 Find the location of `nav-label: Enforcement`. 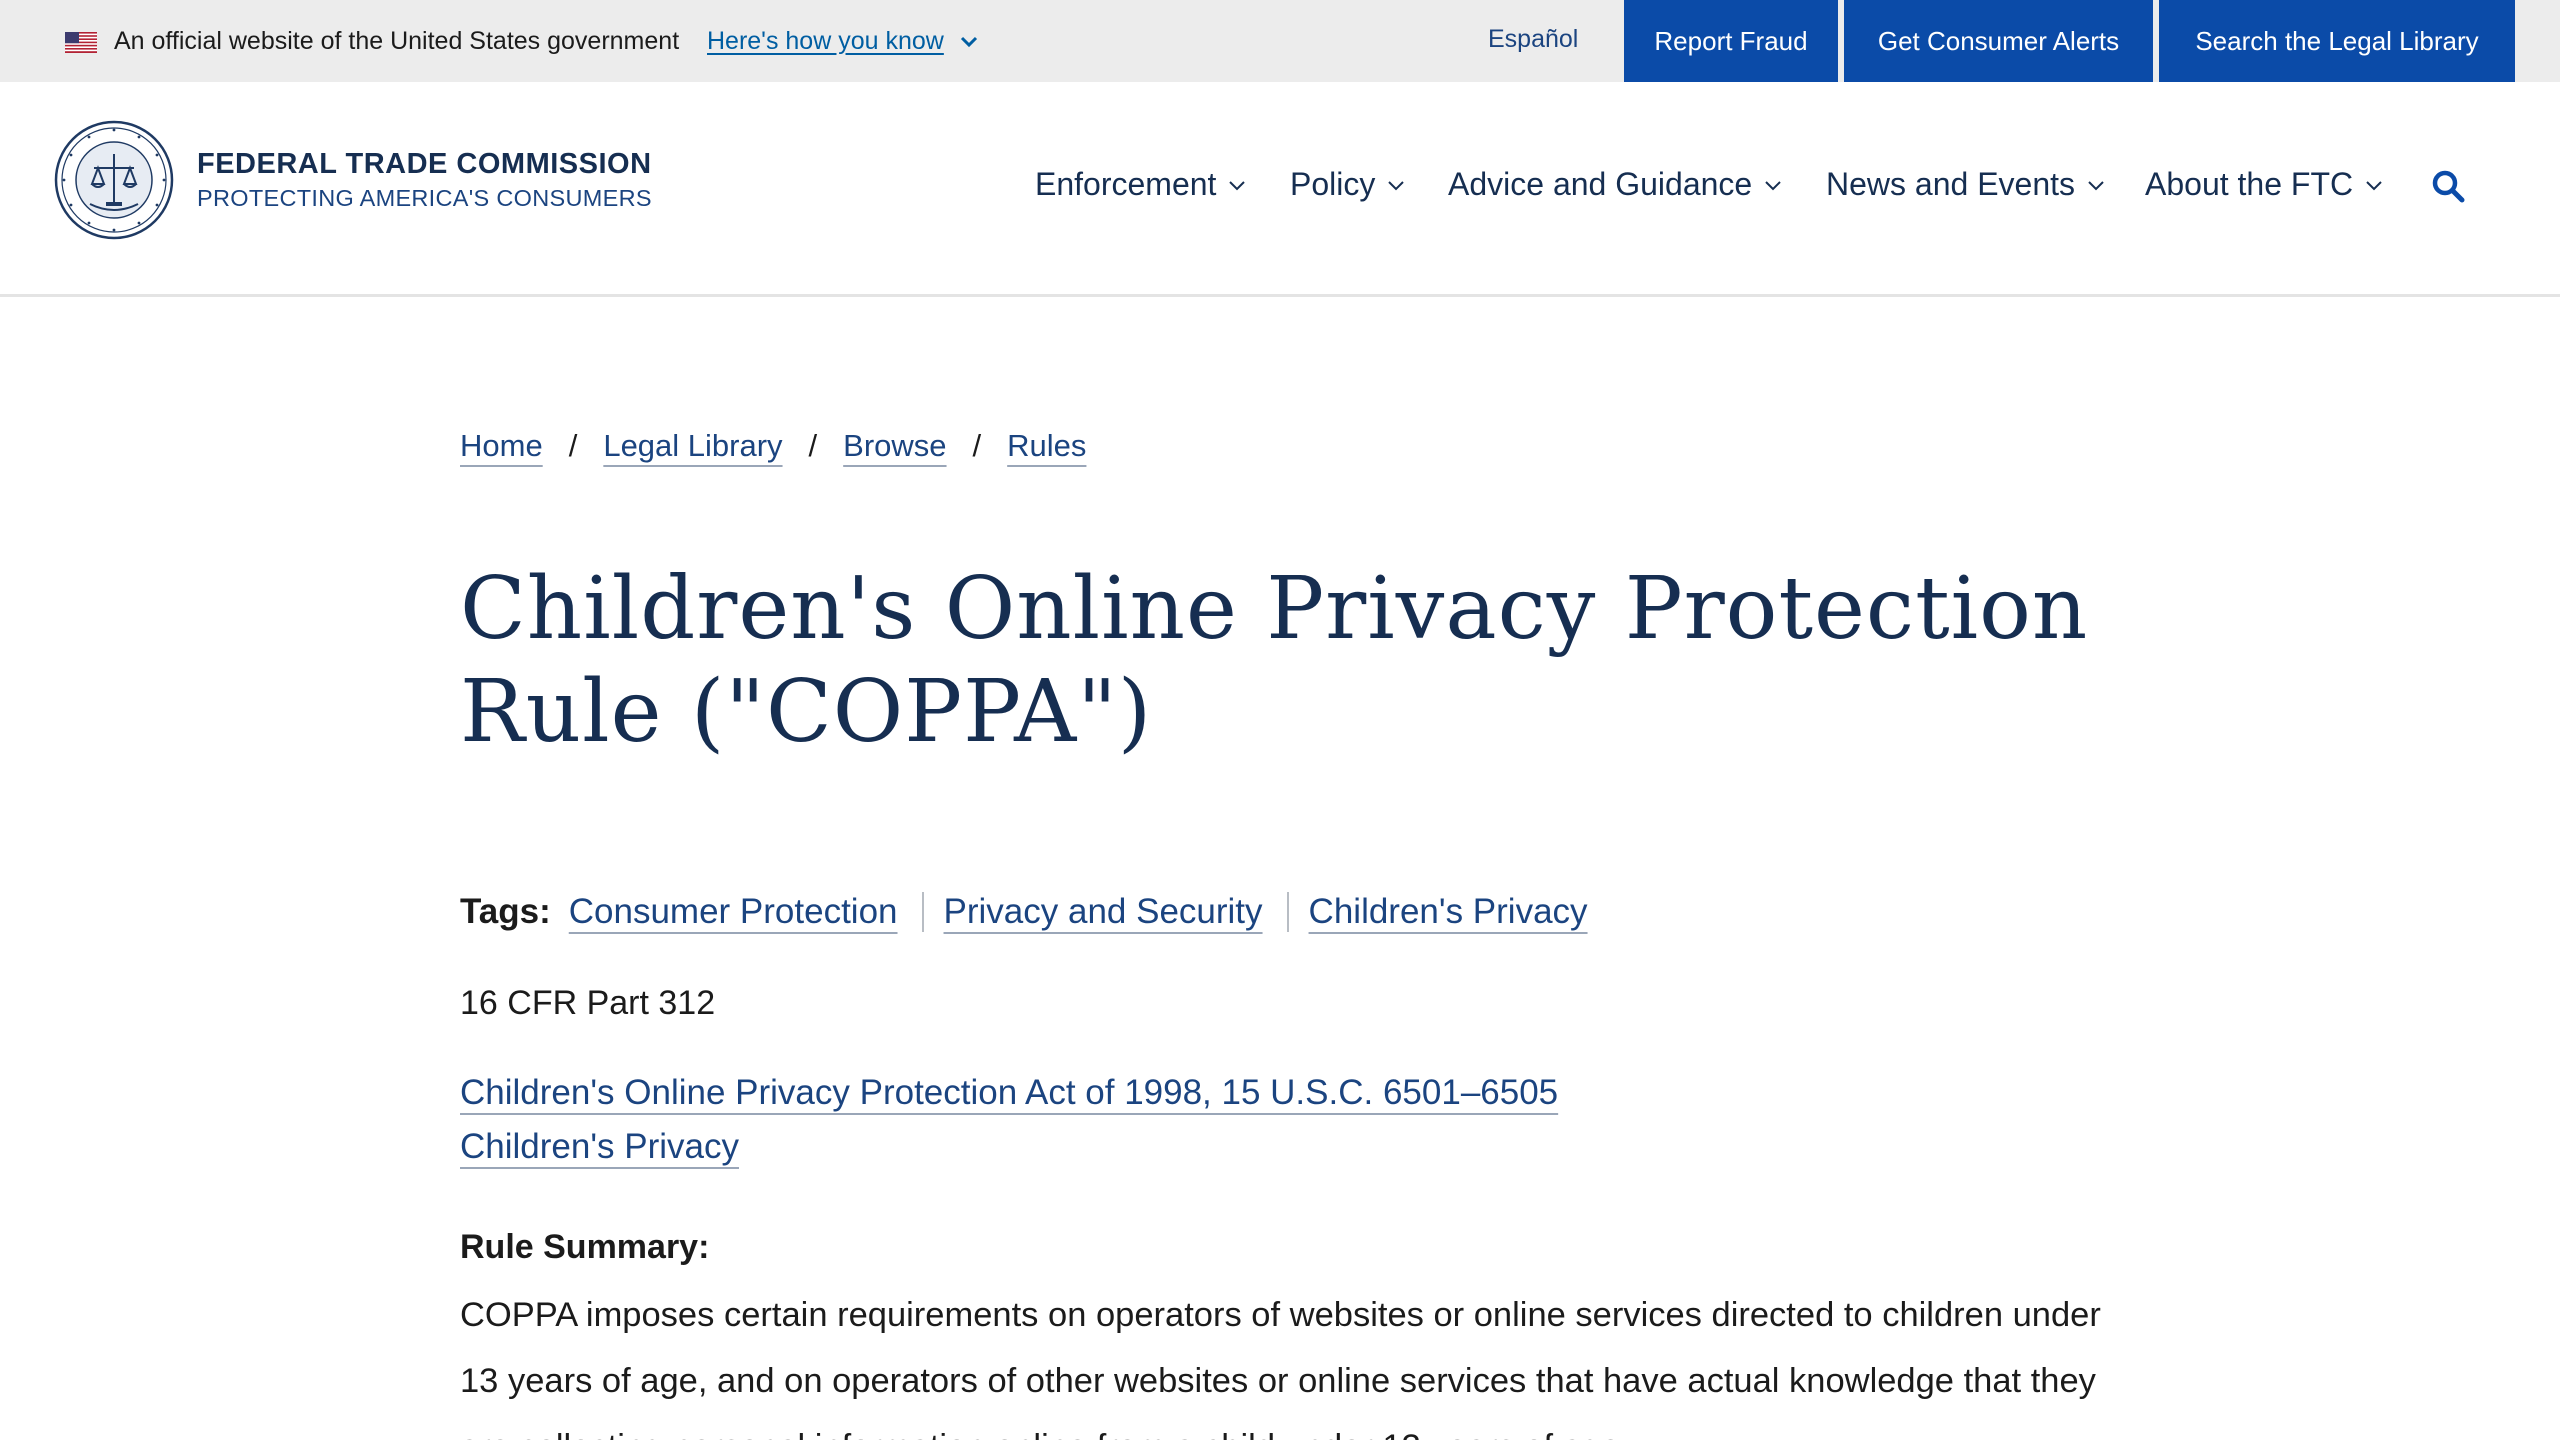

nav-label: Enforcement is located at coordinates (1126, 184).